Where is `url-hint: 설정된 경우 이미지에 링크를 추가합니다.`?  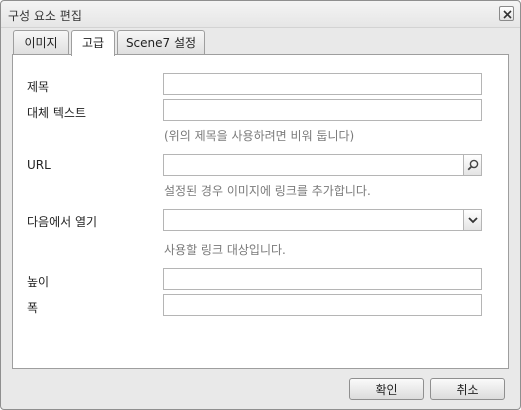
url-hint: 설정된 경우 이미지에 링크를 추가합니다. is located at coordinates (267, 191).